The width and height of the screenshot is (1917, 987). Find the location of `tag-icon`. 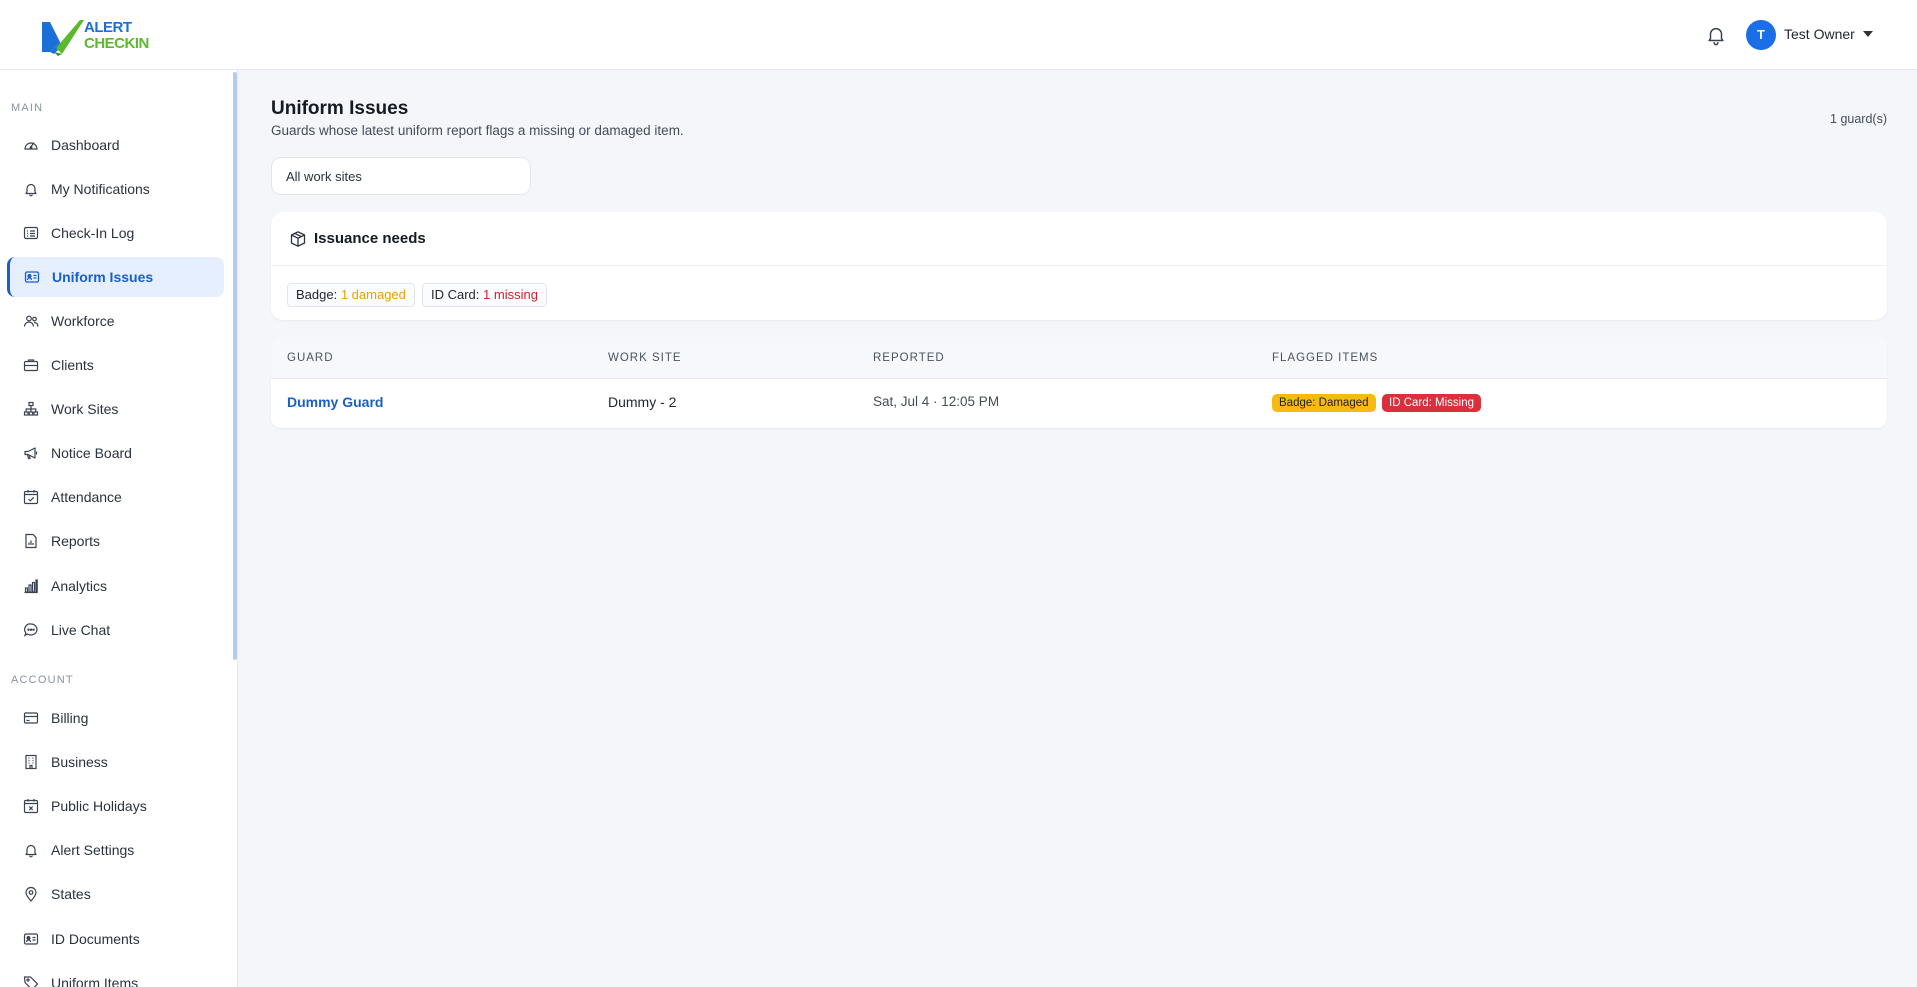

tag-icon is located at coordinates (31, 981).